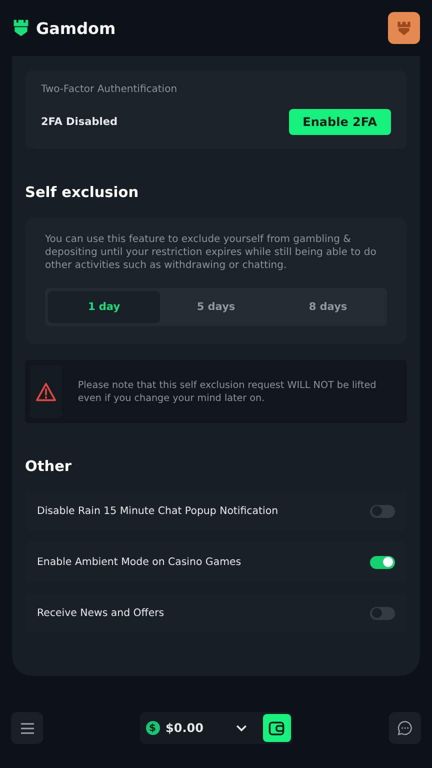 The width and height of the screenshot is (432, 768). I want to click on chevron-down-icon, so click(241, 728).